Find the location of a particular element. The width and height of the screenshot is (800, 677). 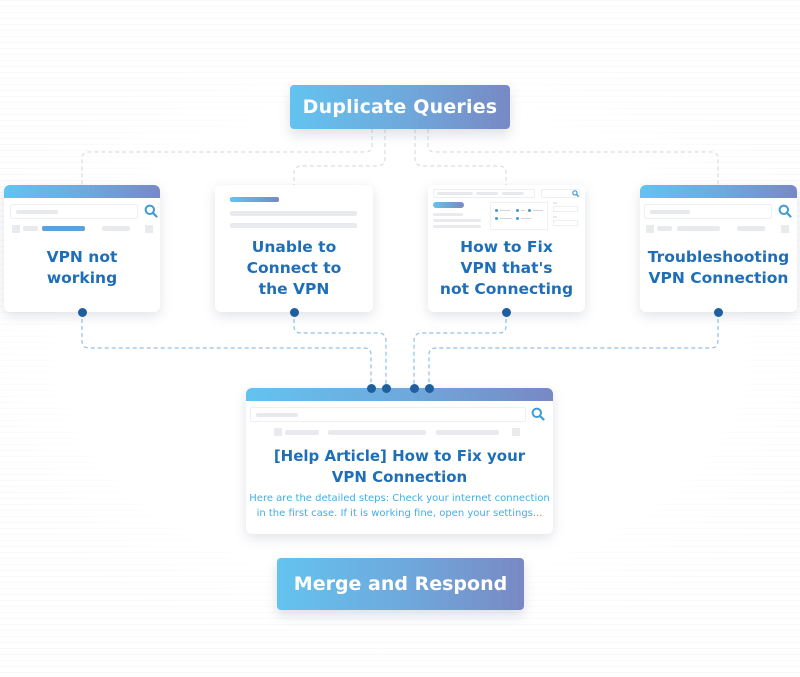

merge-and-respond-label: Merge and Respond is located at coordinates (400, 584).